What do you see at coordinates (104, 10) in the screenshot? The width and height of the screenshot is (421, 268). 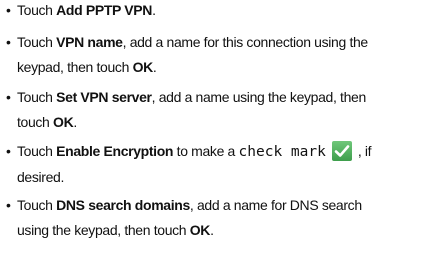 I see `step-emphasis: Add PPTP VPN` at bounding box center [104, 10].